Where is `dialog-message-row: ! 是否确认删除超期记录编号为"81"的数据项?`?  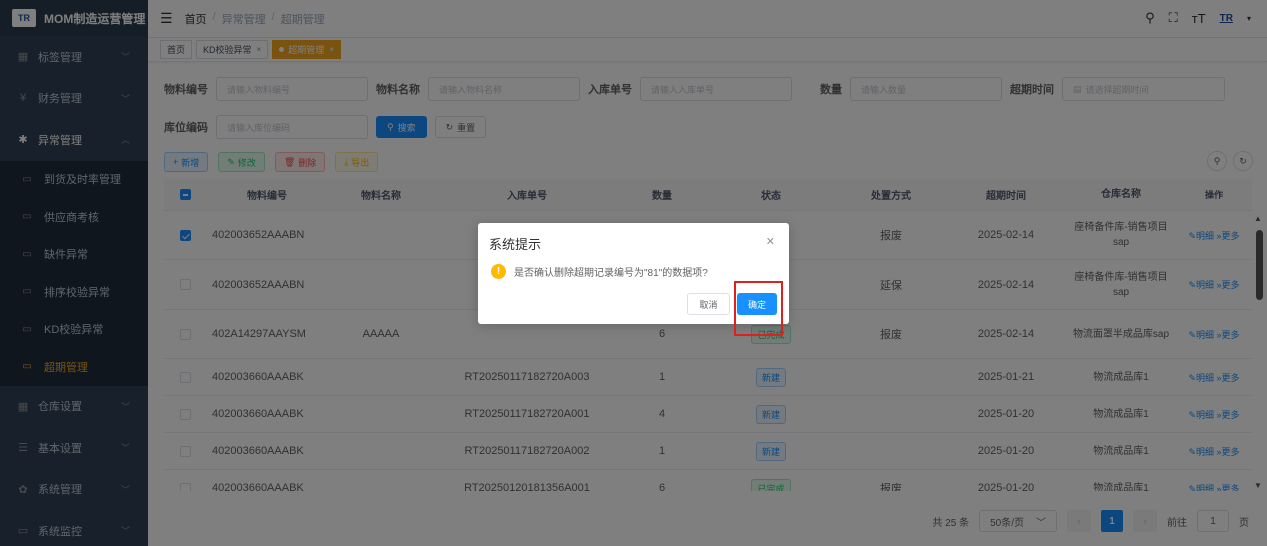 dialog-message-row: ! 是否确认删除超期记录编号为"81"的数据项? is located at coordinates (599, 271).